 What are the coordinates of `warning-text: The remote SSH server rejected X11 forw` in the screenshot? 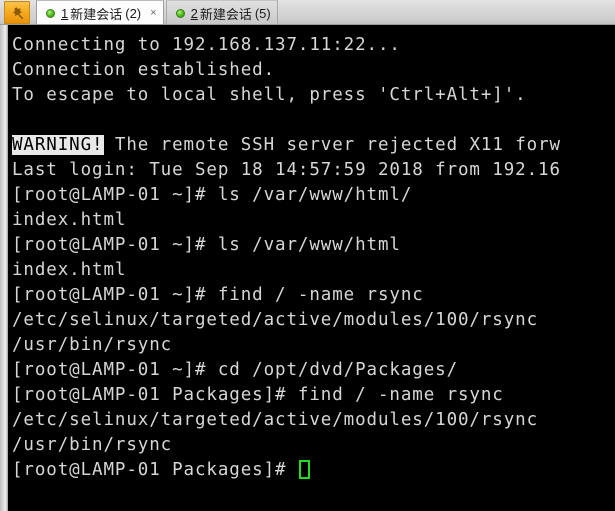 It's located at (332, 145).